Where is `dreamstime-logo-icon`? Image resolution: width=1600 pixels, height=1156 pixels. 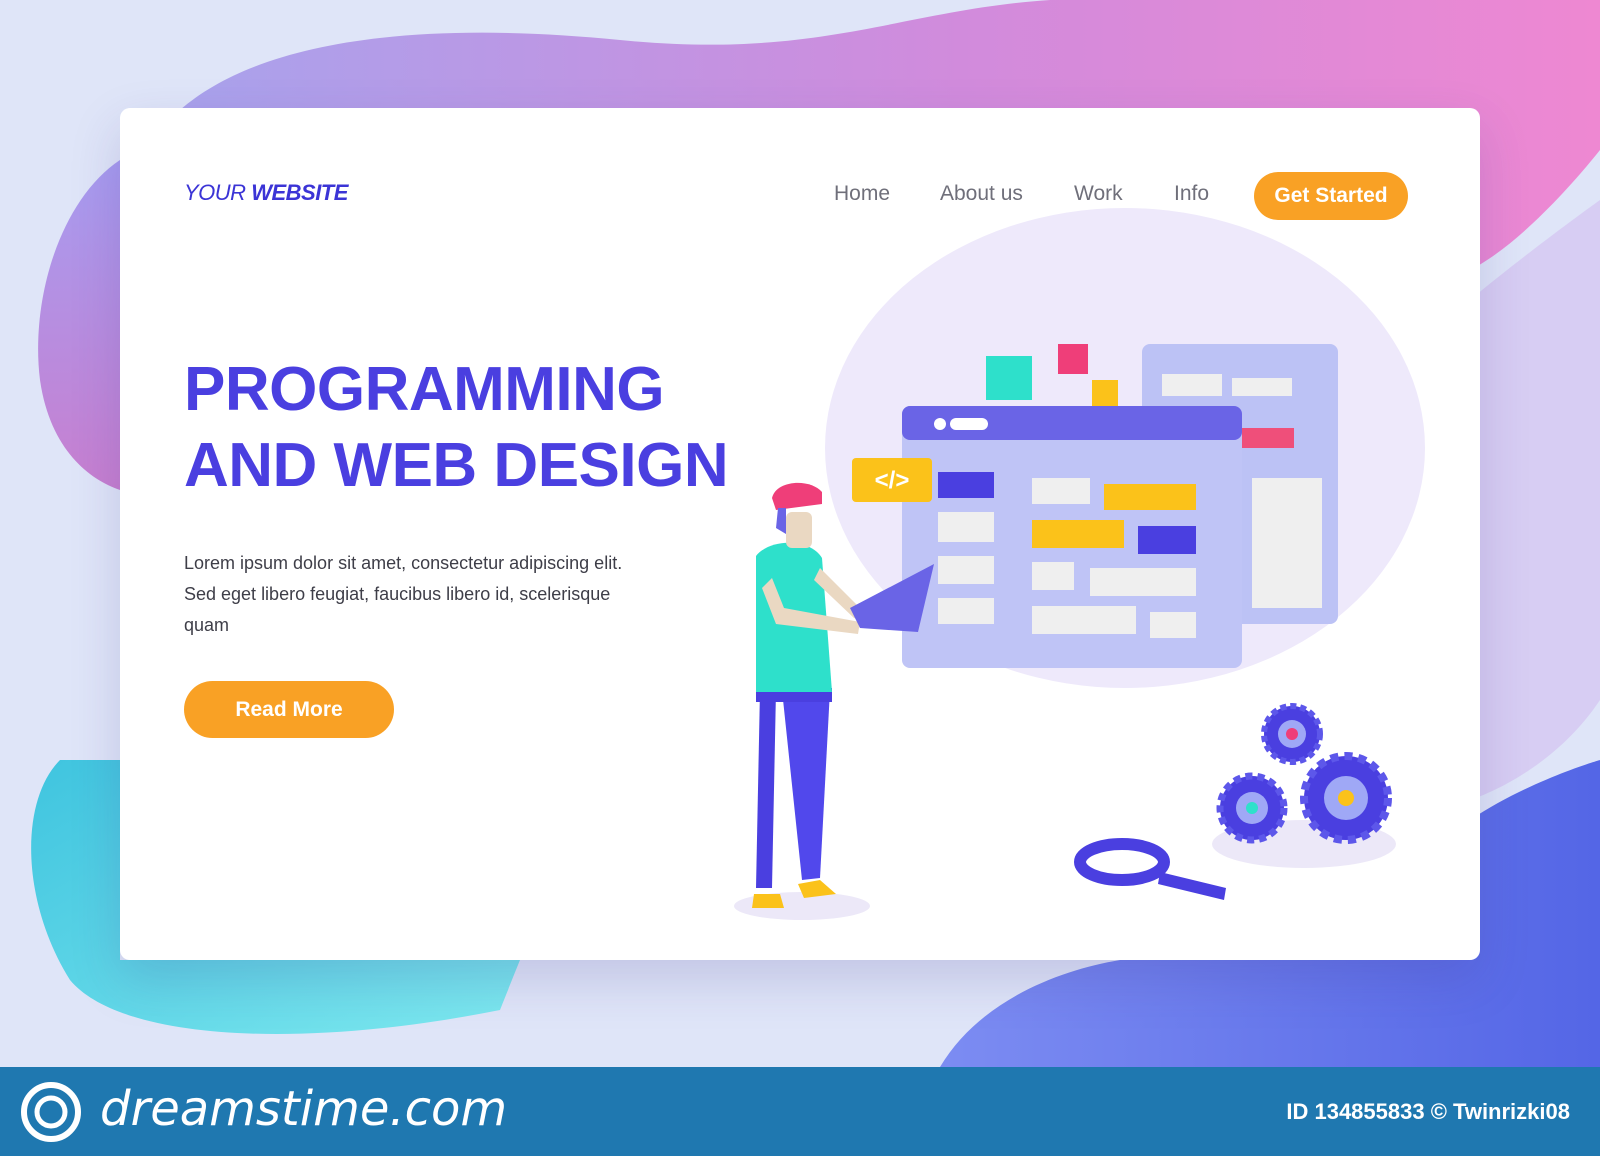
dreamstime-logo-icon is located at coordinates (51, 1112).